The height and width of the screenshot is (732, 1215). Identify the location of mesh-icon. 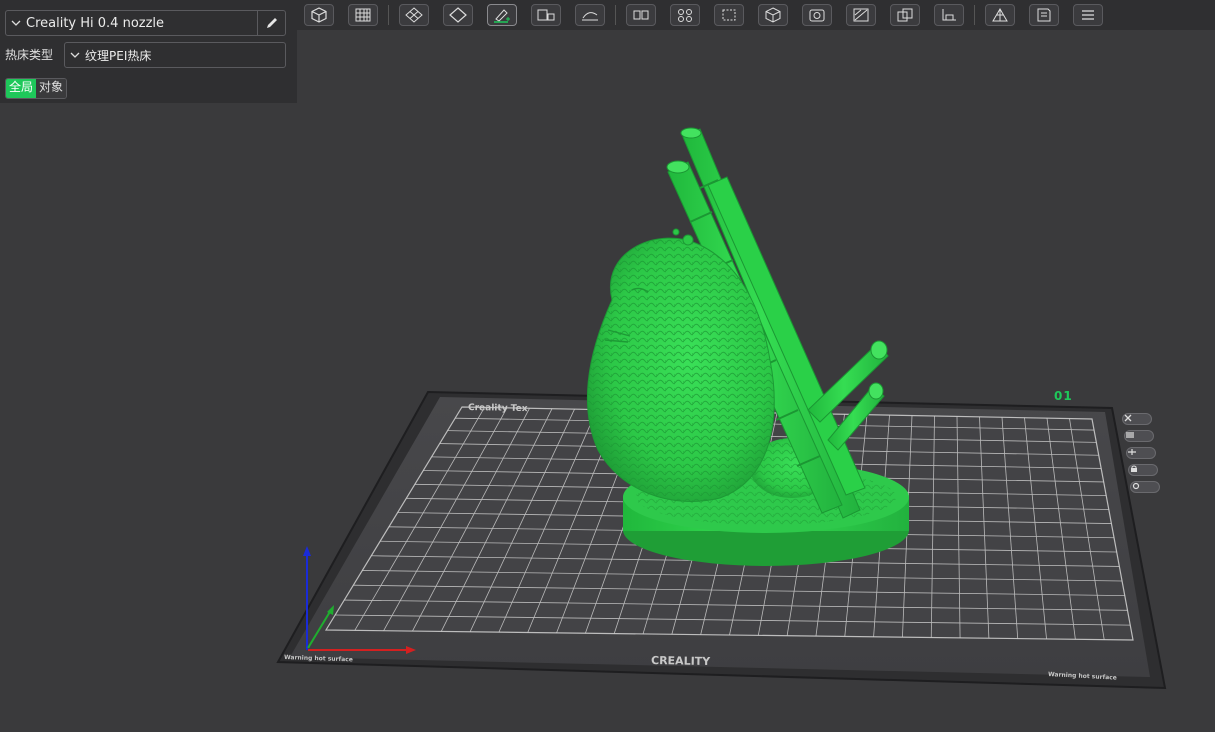
(1000, 15).